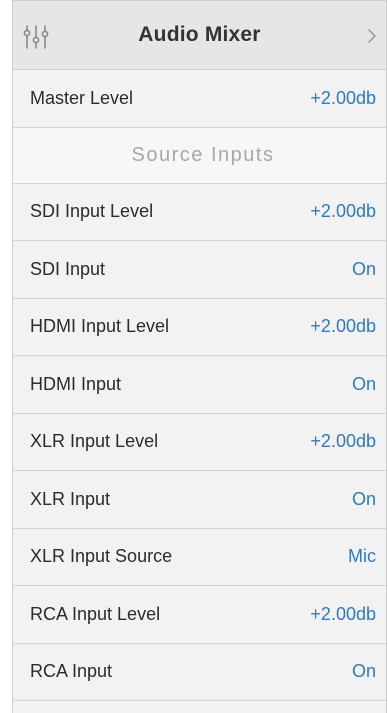  I want to click on panel-title: Audio Mixer, so click(199, 34).